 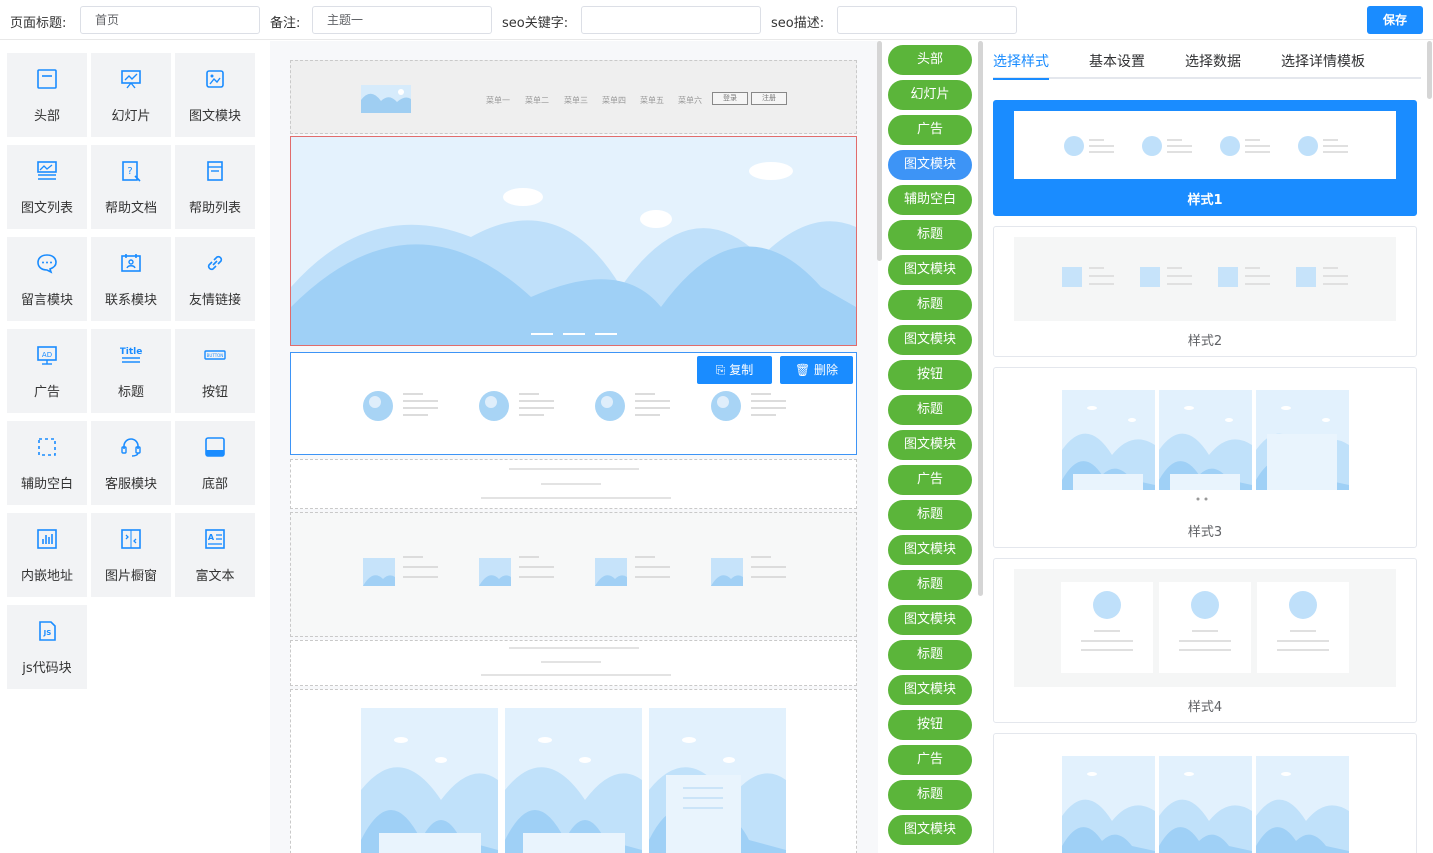 What do you see at coordinates (1021, 61) in the screenshot?
I see `tab-select-style: 选择样式` at bounding box center [1021, 61].